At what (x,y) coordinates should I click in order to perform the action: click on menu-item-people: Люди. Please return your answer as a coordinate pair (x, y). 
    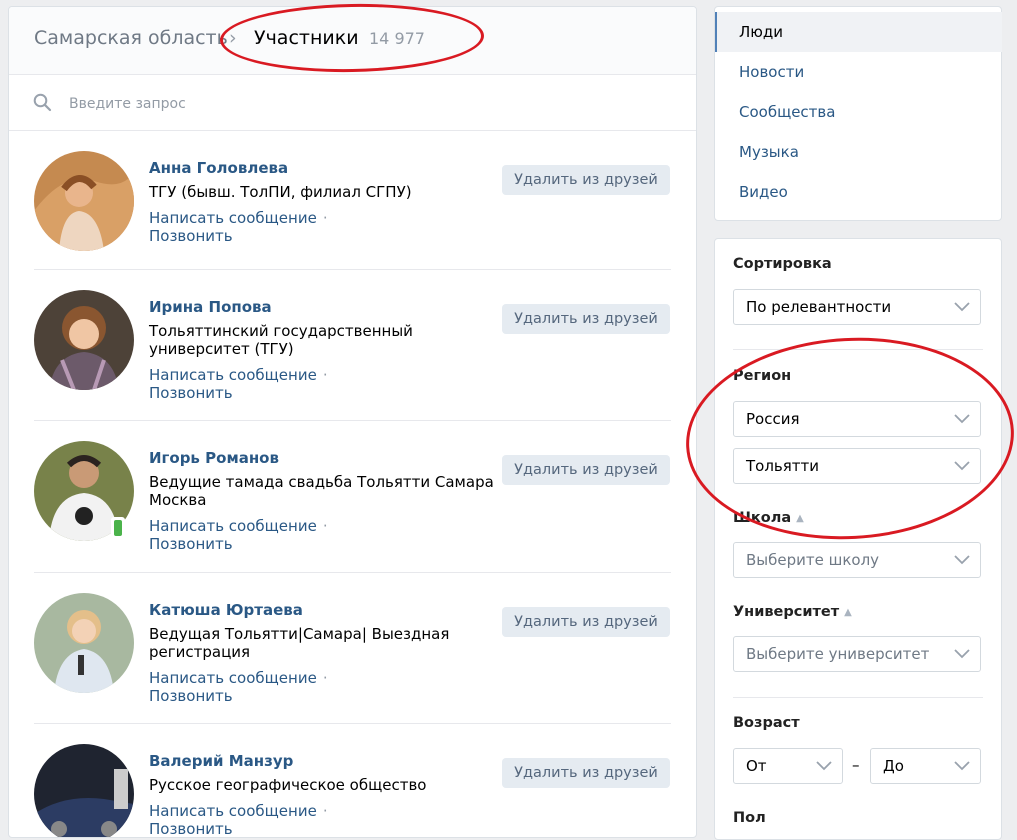
    Looking at the image, I should click on (761, 32).